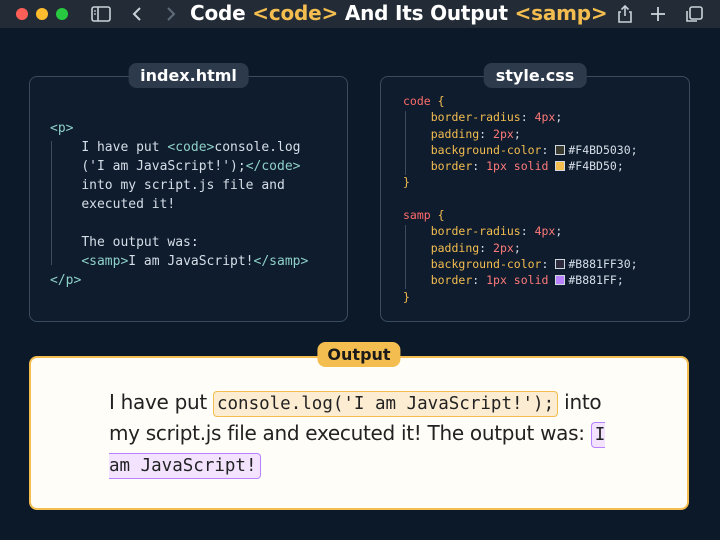  I want to click on css-rule-start: code {, so click(424, 101).